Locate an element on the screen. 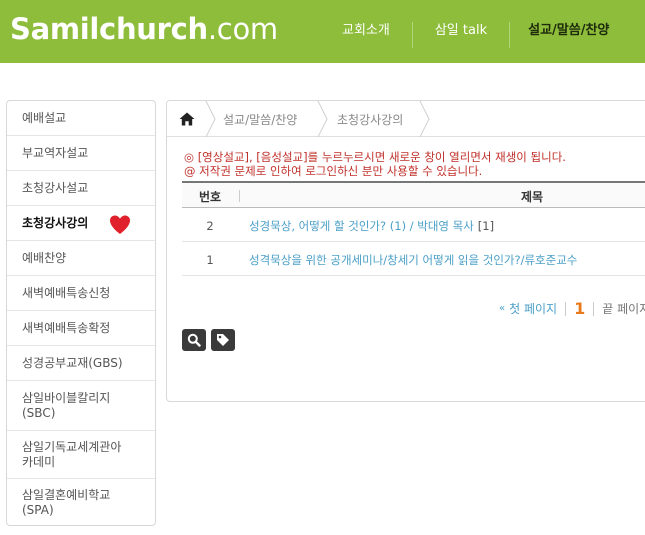 The height and width of the screenshot is (535, 645). row-number: 2 is located at coordinates (210, 226).